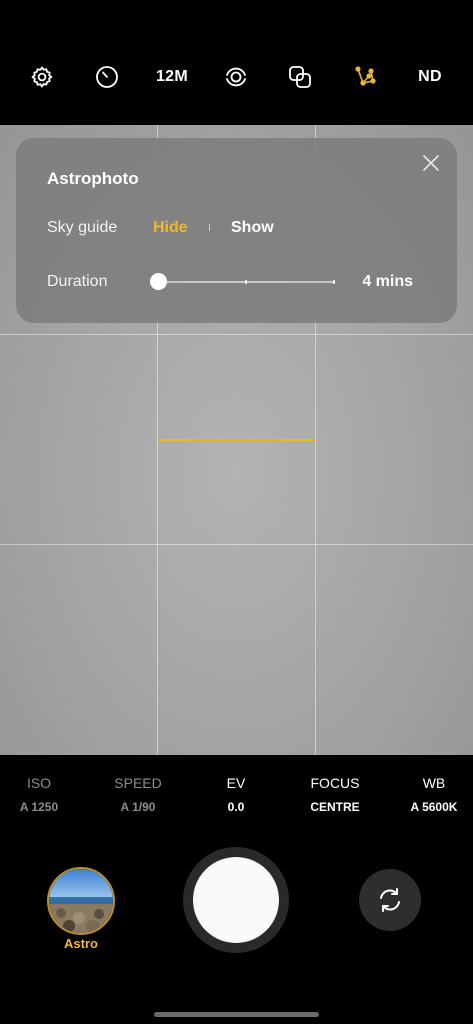 This screenshot has height=1024, width=473. What do you see at coordinates (387, 281) in the screenshot?
I see `duration-value: 4 mins` at bounding box center [387, 281].